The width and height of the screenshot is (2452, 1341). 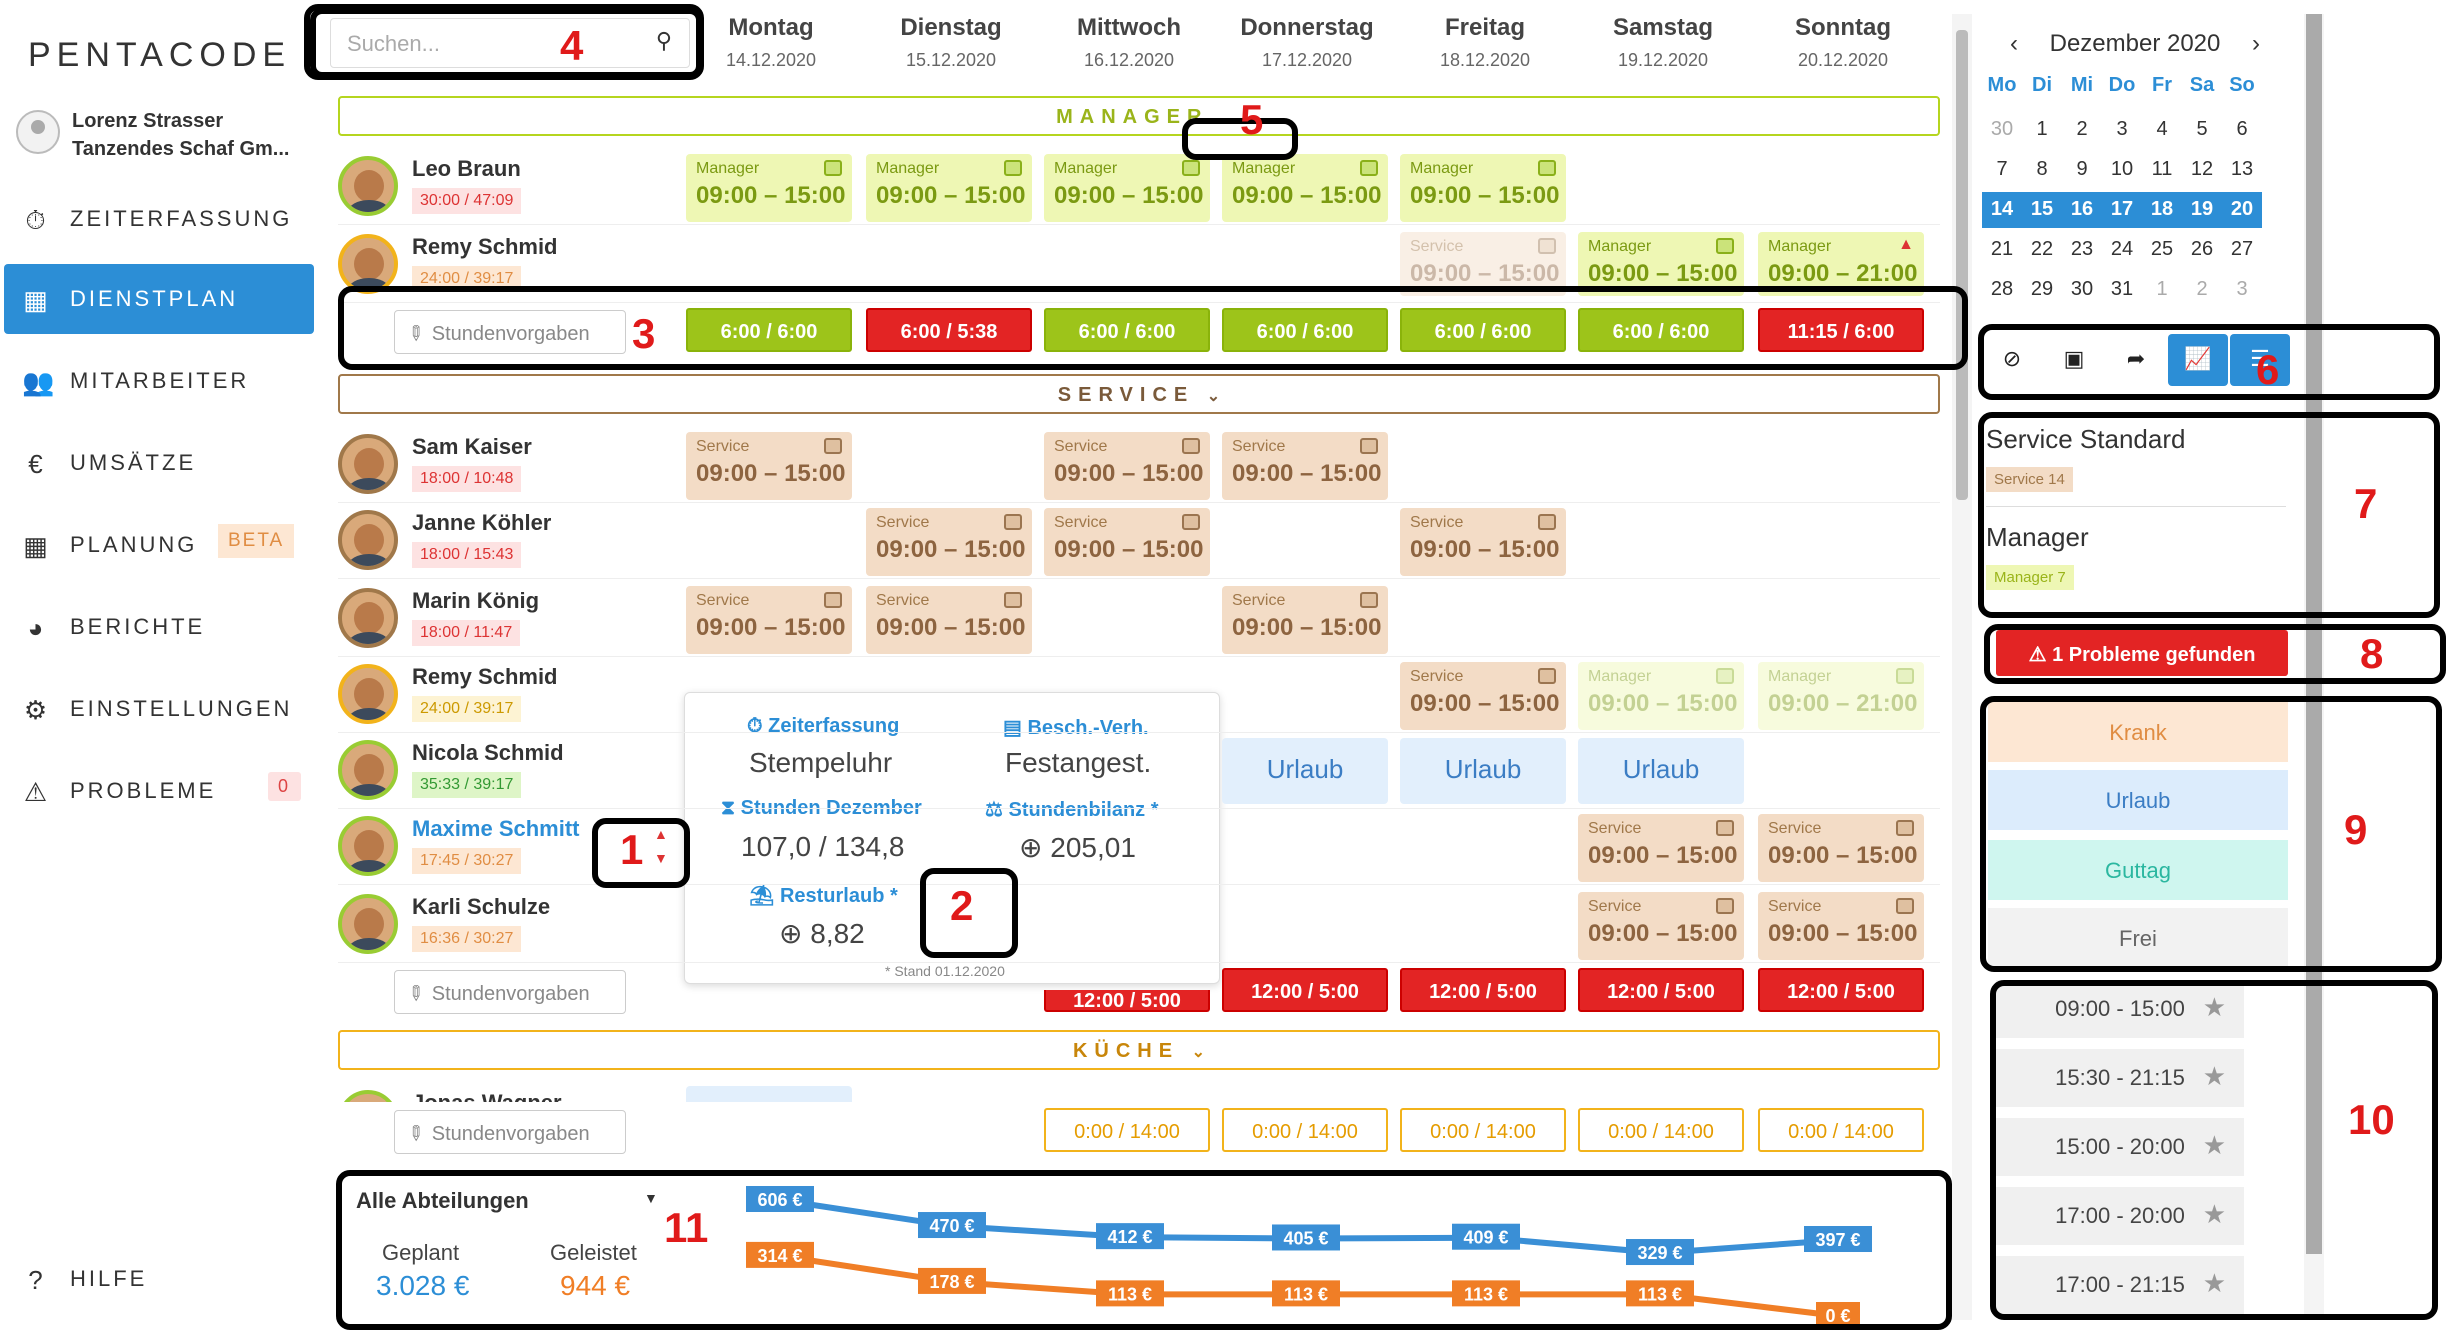 I want to click on stepper-icon: ▲ ▼, so click(x=661, y=846).